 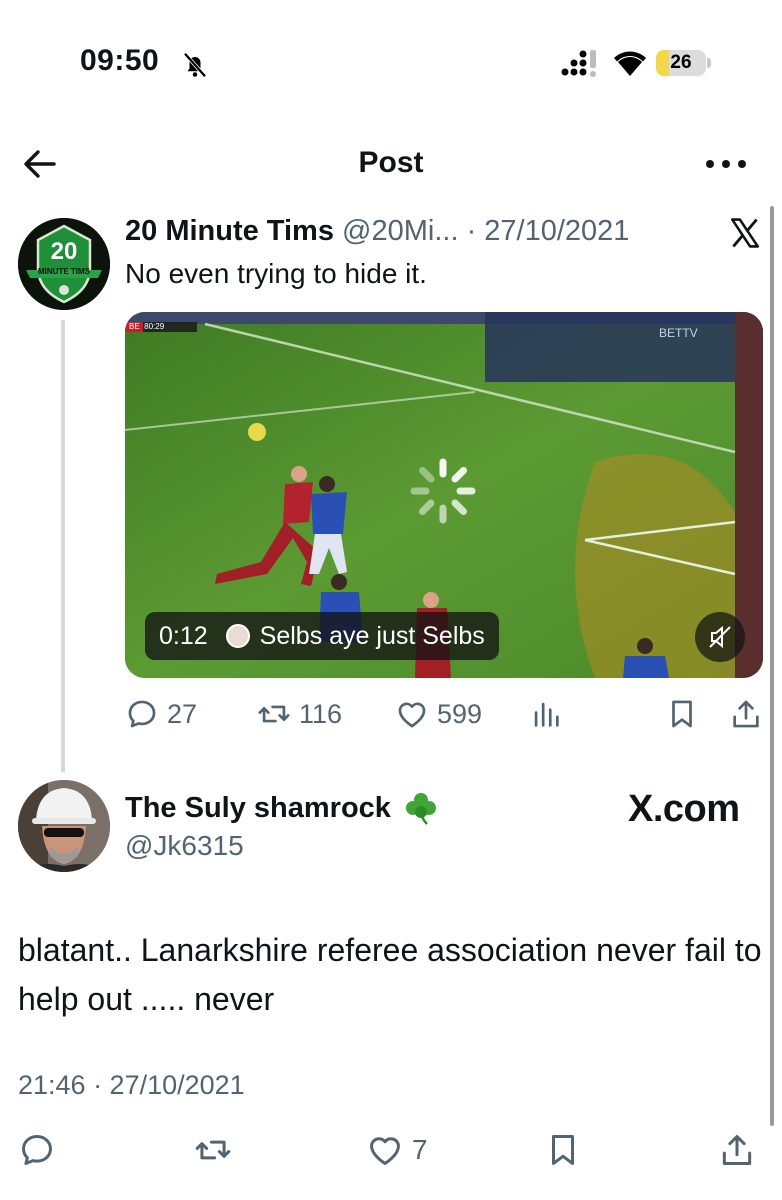 I want to click on battery-body: 26, so click(x=681, y=63).